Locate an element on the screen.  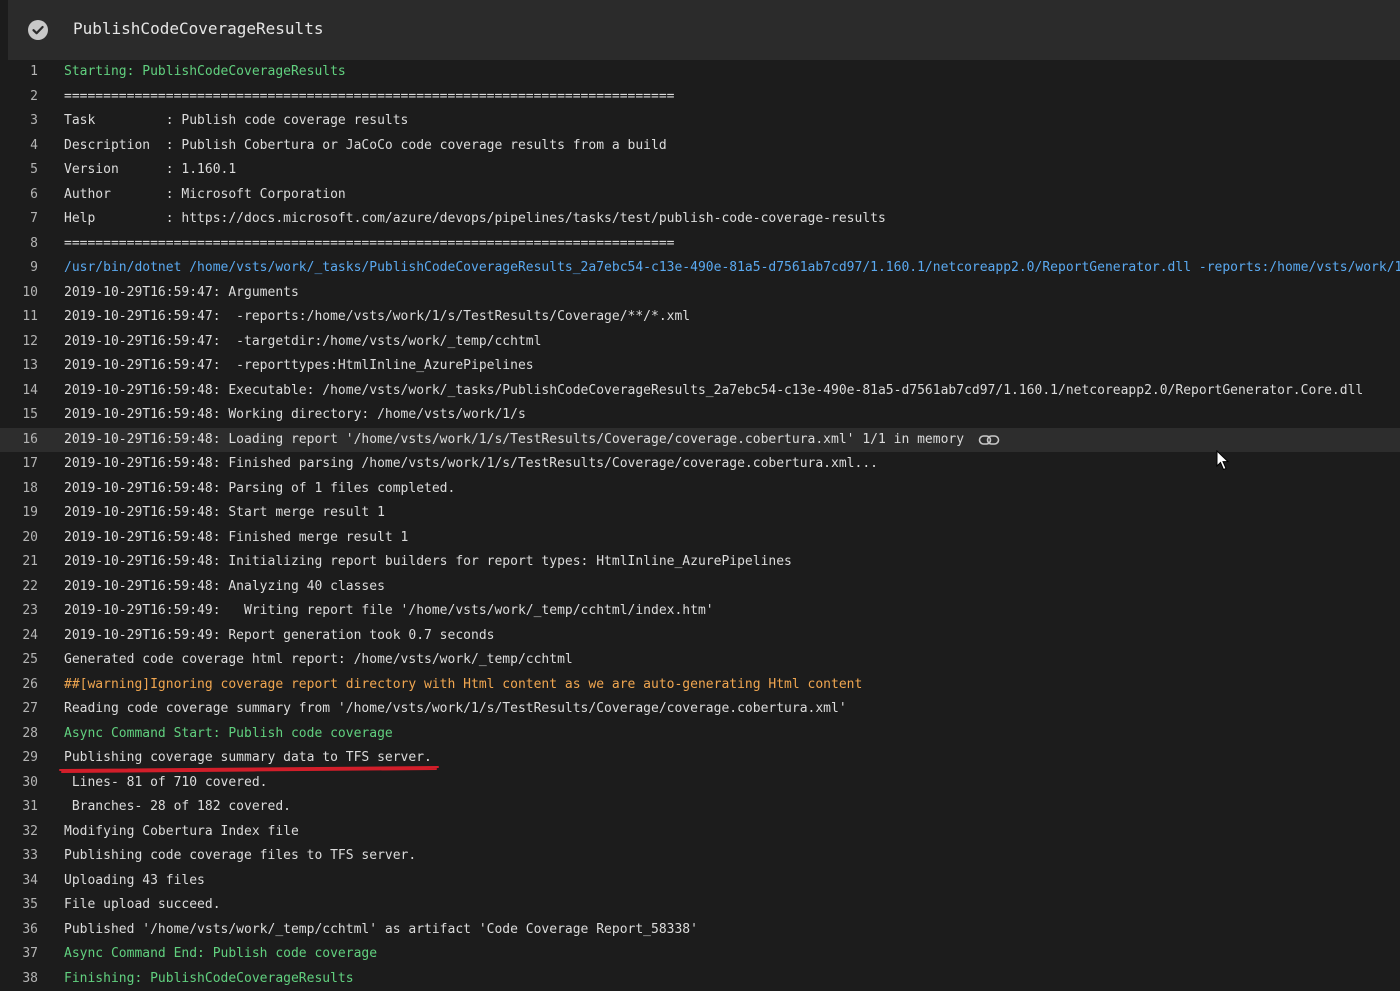
log-line: 35 File upload succeed. is located at coordinates (700, 905).